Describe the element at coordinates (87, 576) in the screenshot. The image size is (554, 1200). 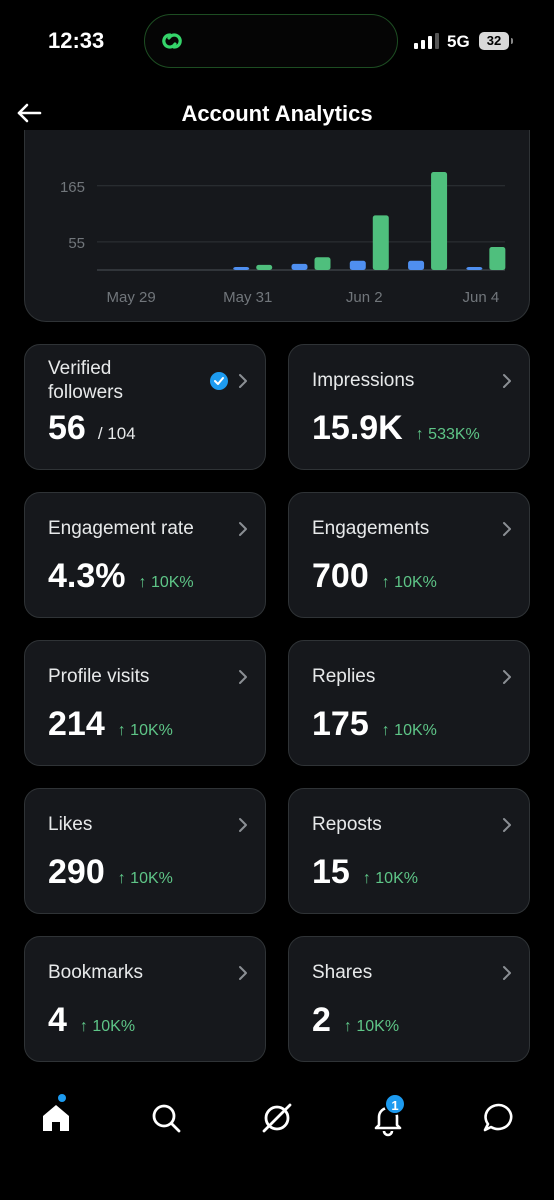
I see `stat-value: 4.3%` at that location.